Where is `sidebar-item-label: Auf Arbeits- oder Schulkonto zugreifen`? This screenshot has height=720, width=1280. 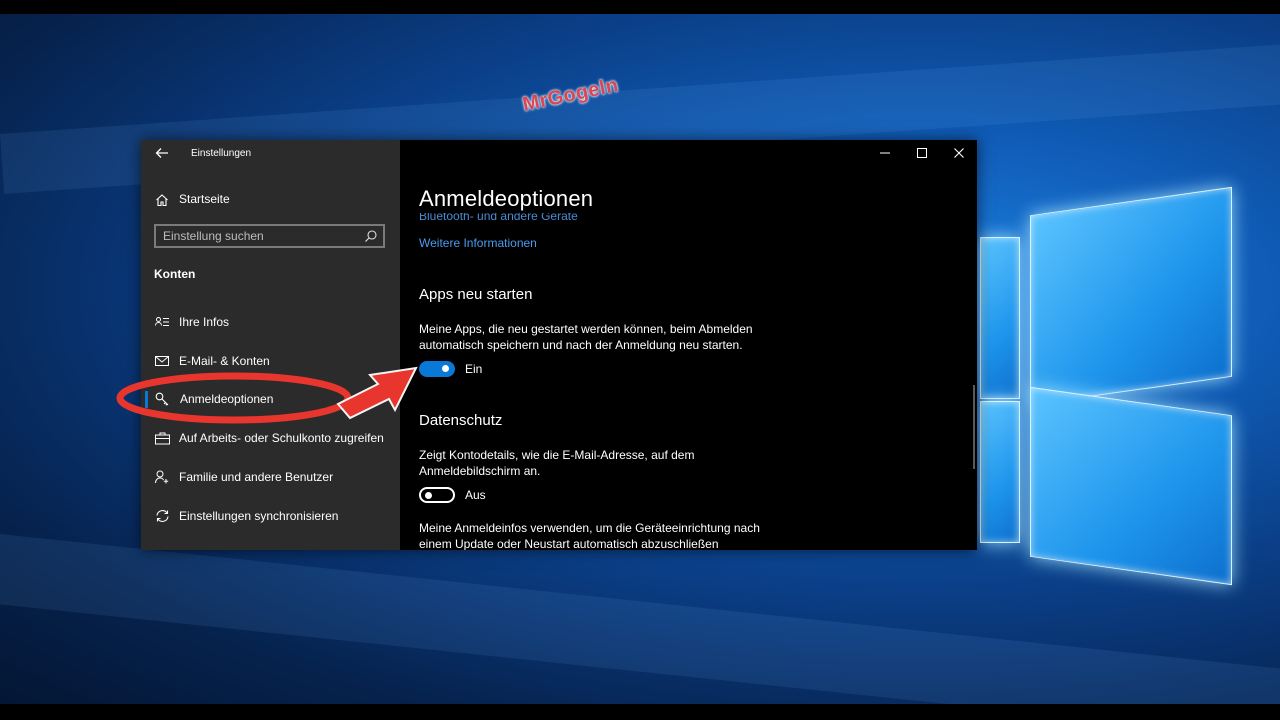
sidebar-item-label: Auf Arbeits- oder Schulkonto zugreifen is located at coordinates (281, 438).